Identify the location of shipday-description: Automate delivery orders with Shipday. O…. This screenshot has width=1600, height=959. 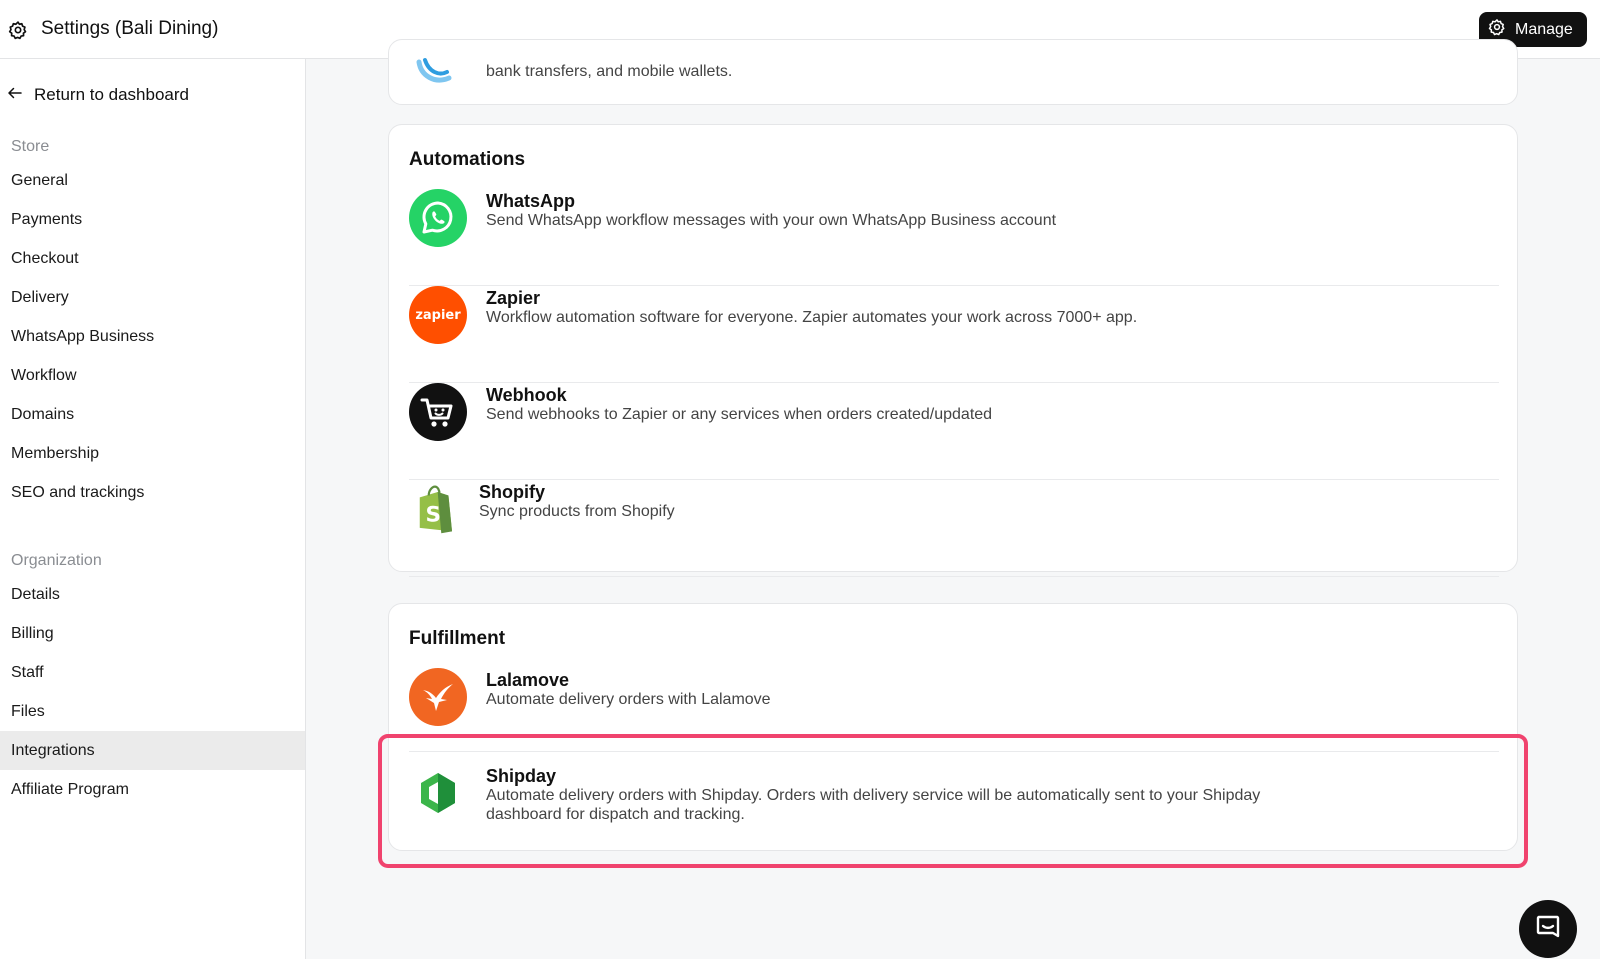
(873, 805).